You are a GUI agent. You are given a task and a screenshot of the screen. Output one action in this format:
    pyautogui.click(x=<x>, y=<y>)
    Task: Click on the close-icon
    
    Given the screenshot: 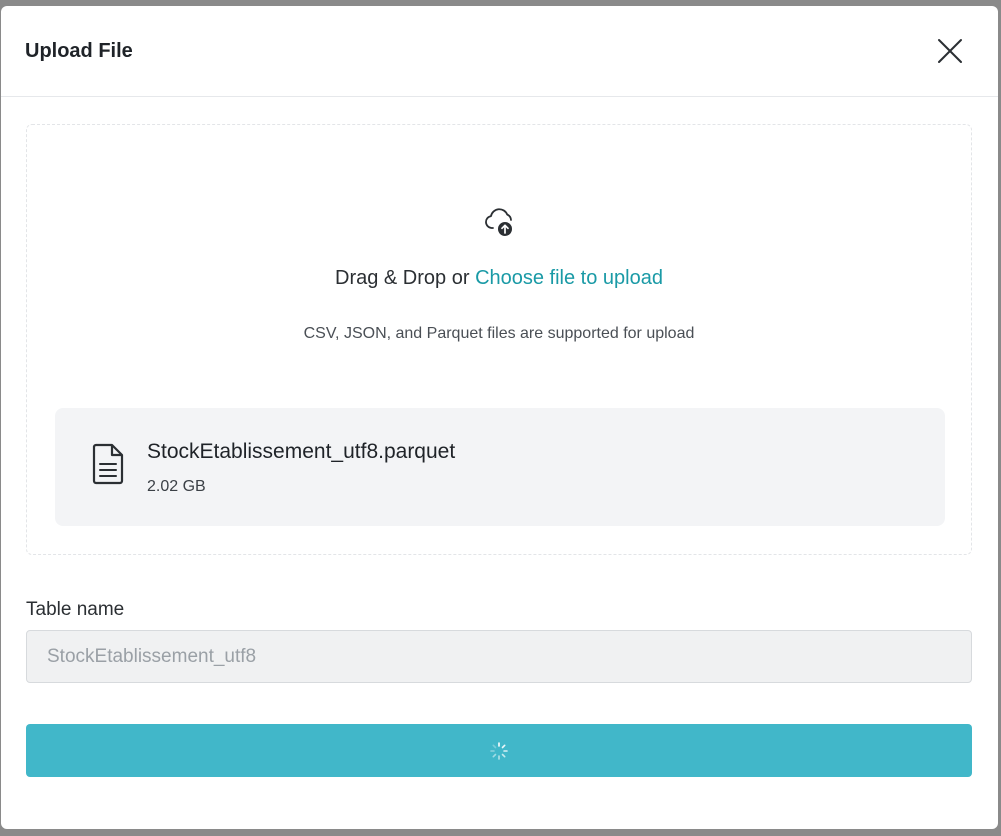 What is the action you would take?
    pyautogui.click(x=950, y=51)
    